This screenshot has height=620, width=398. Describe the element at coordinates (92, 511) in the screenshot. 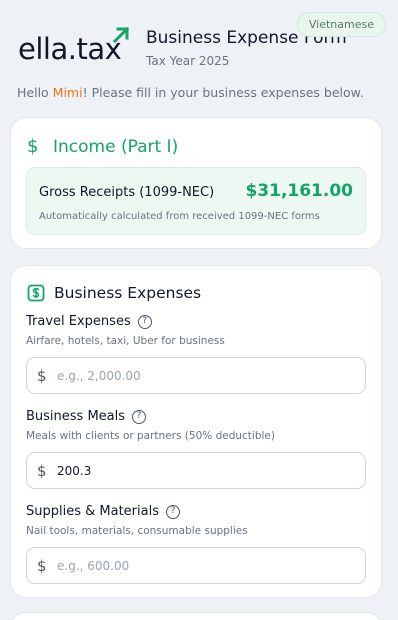

I see `supplies-materials-label: Supplies & Materials` at that location.